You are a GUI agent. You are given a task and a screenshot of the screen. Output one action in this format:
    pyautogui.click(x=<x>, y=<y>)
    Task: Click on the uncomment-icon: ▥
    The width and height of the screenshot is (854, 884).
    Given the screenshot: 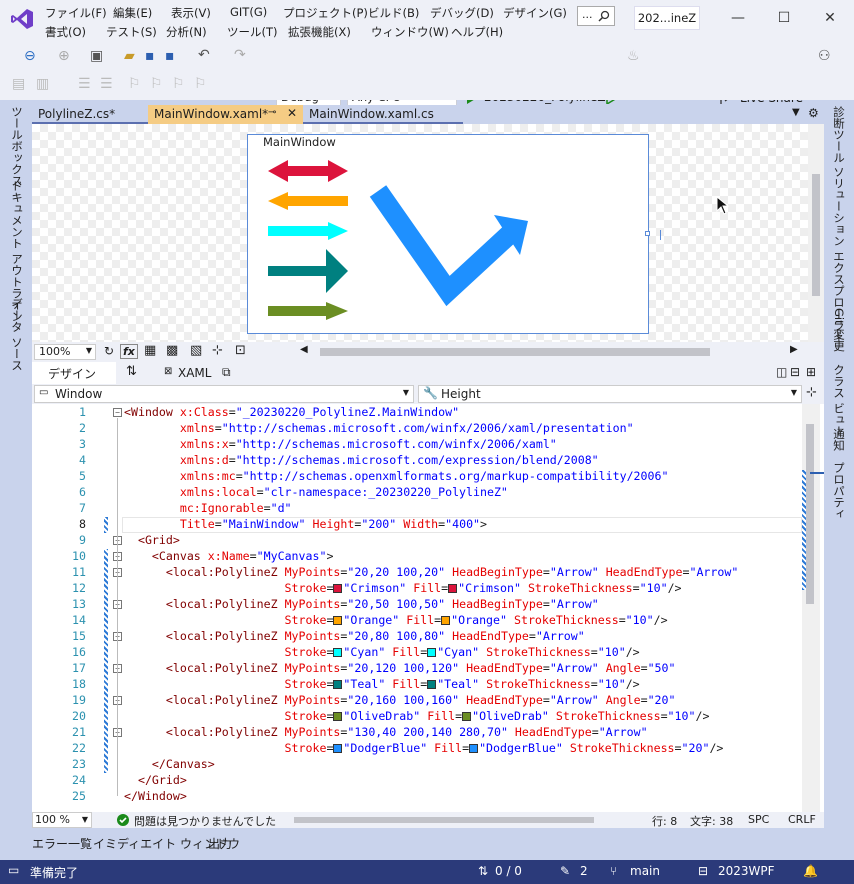 What is the action you would take?
    pyautogui.click(x=42, y=84)
    